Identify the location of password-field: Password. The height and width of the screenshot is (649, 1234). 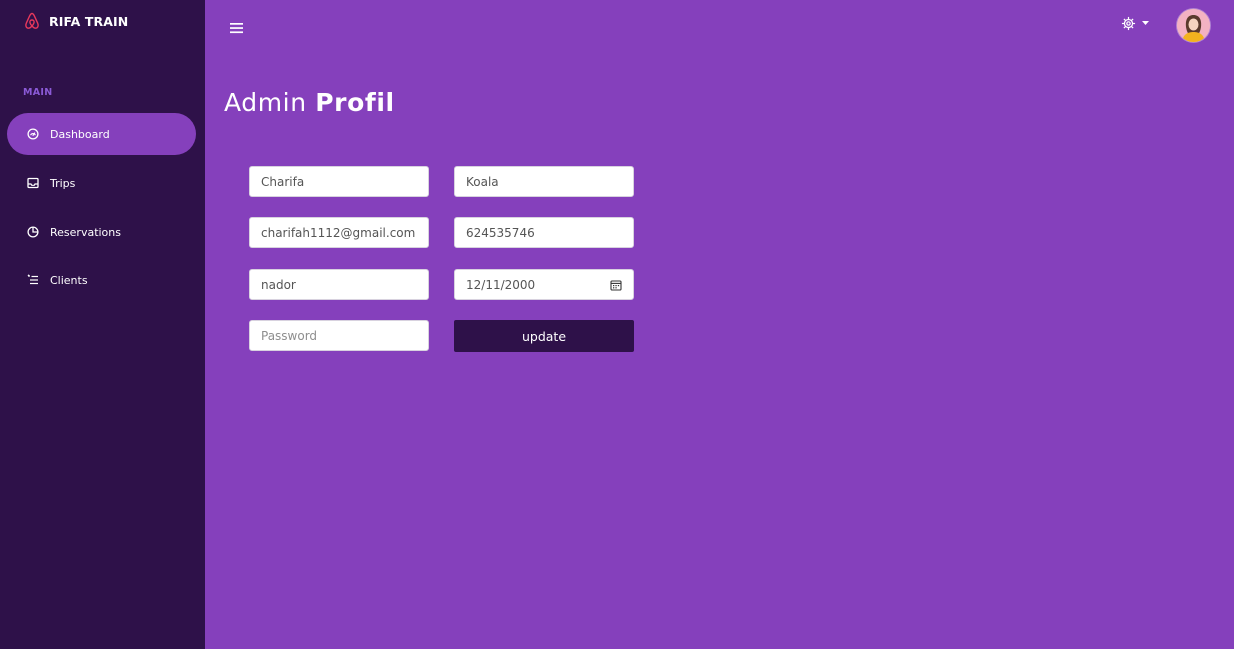
(339, 335).